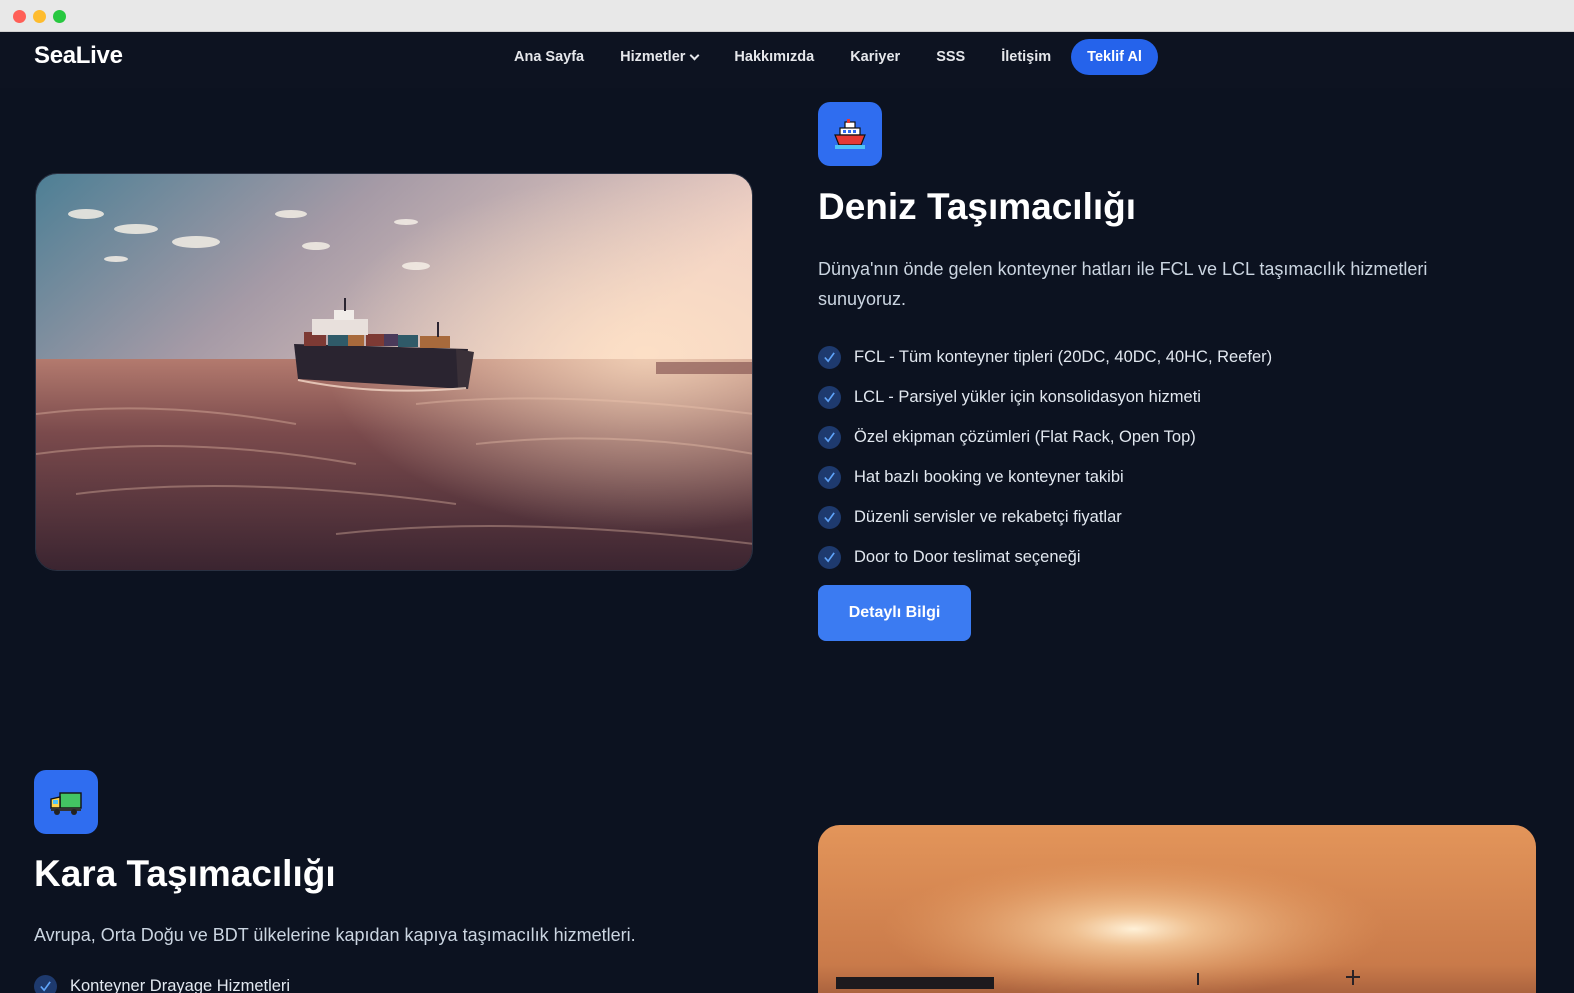 This screenshot has width=1574, height=993. What do you see at coordinates (787, 16) in the screenshot?
I see `window-titlebar` at bounding box center [787, 16].